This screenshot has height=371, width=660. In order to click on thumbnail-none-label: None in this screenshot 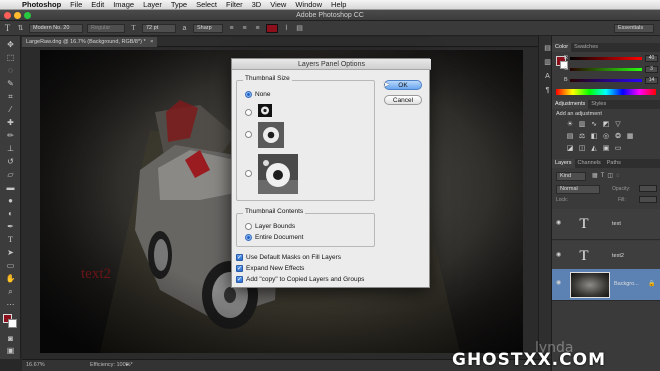, I will do `click(263, 94)`.